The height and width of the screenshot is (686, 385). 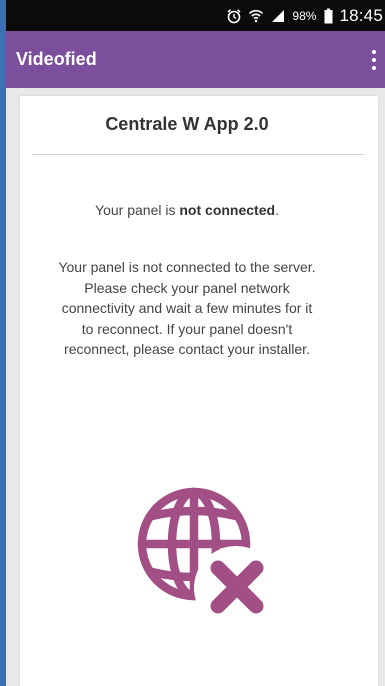 What do you see at coordinates (277, 210) in the screenshot?
I see `status-suffix: .` at bounding box center [277, 210].